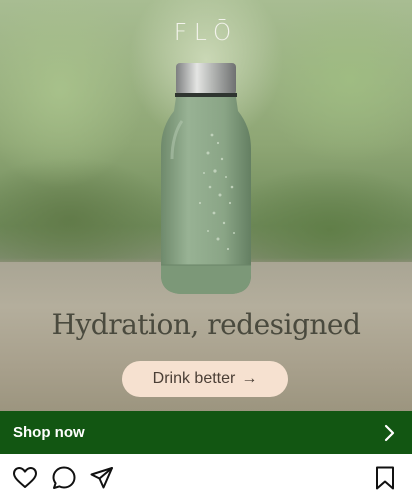 The image size is (412, 500). I want to click on send-icon, so click(102, 478).